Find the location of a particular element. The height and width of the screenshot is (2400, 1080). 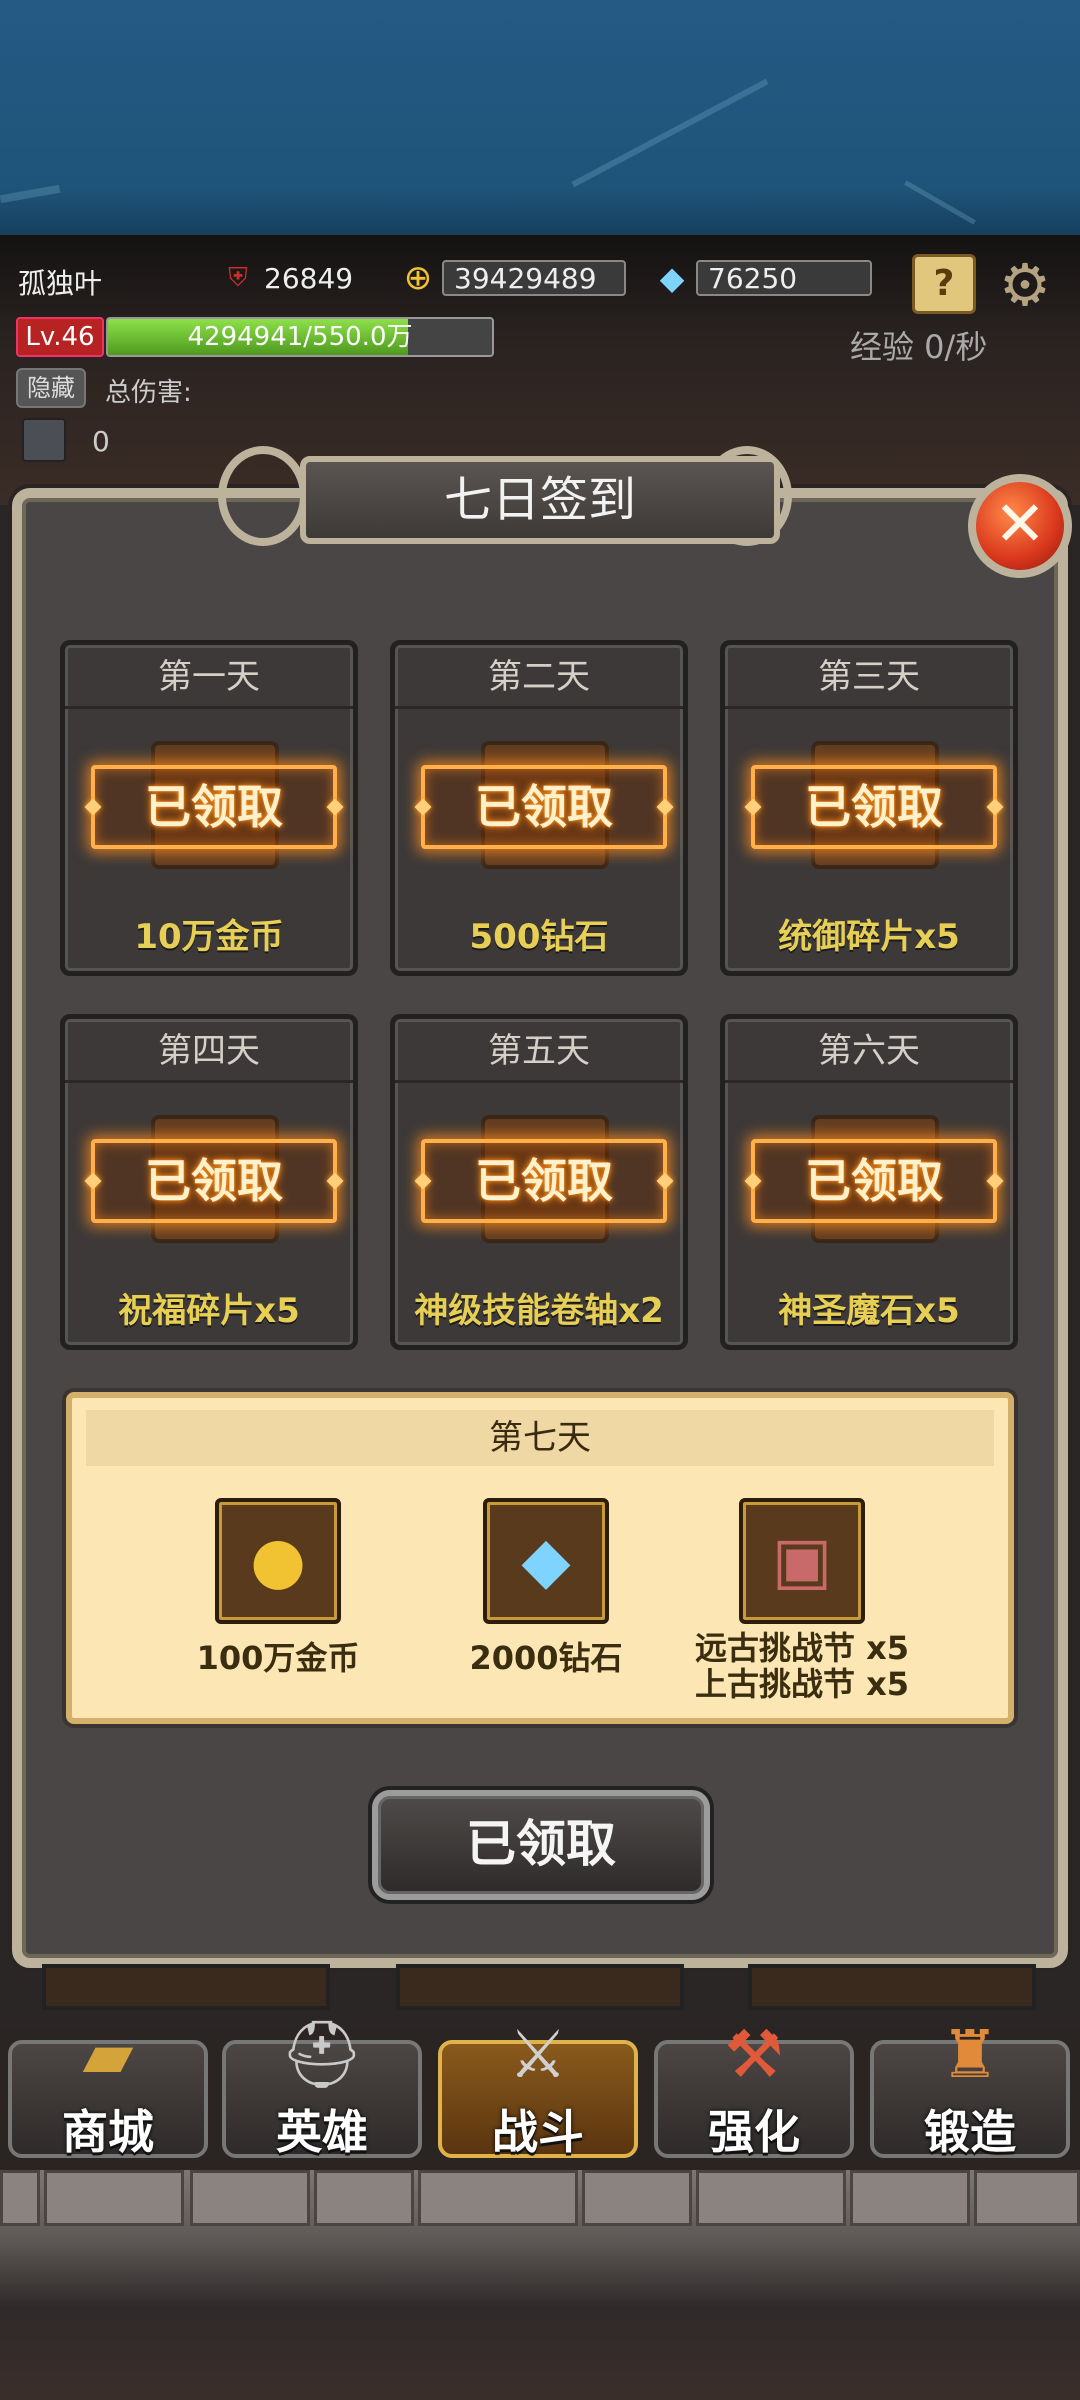

day7-reward-diamonds: ◆ 2000钻石 is located at coordinates (546, 1587).